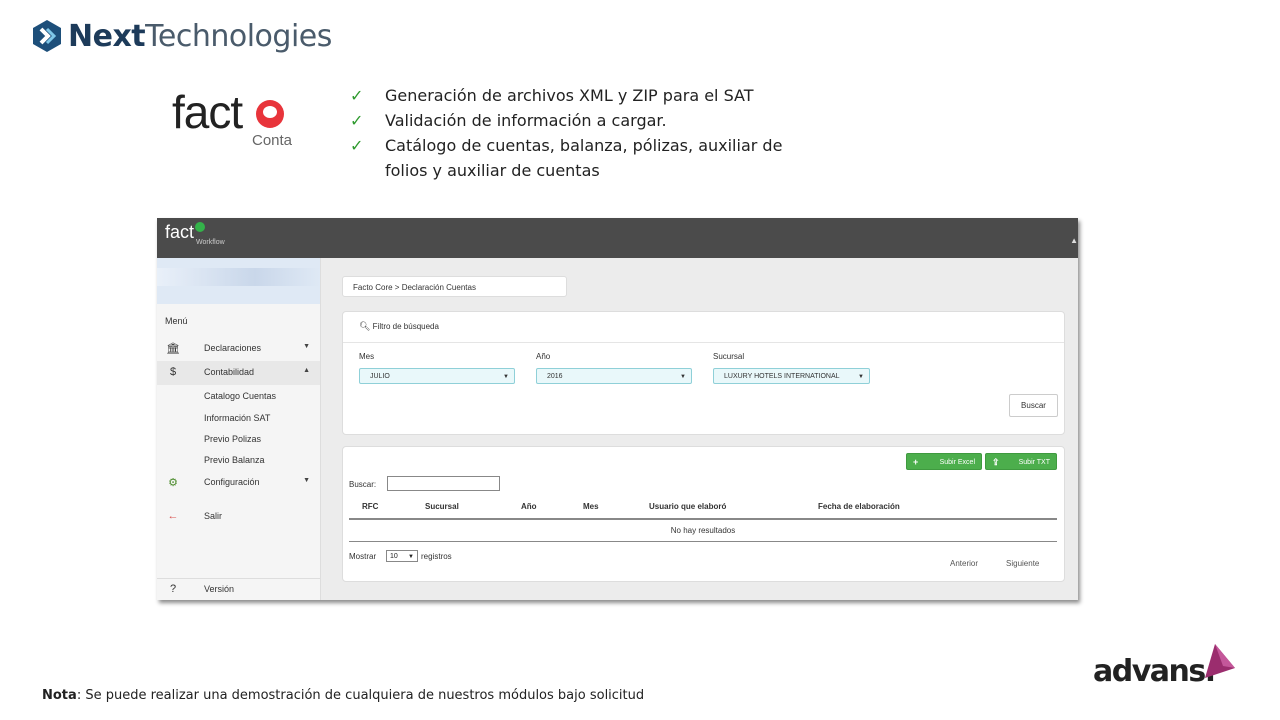 The image size is (1280, 720). I want to click on sidebar-subitem-catalogo: Catalogo Cuentas, so click(240, 396).